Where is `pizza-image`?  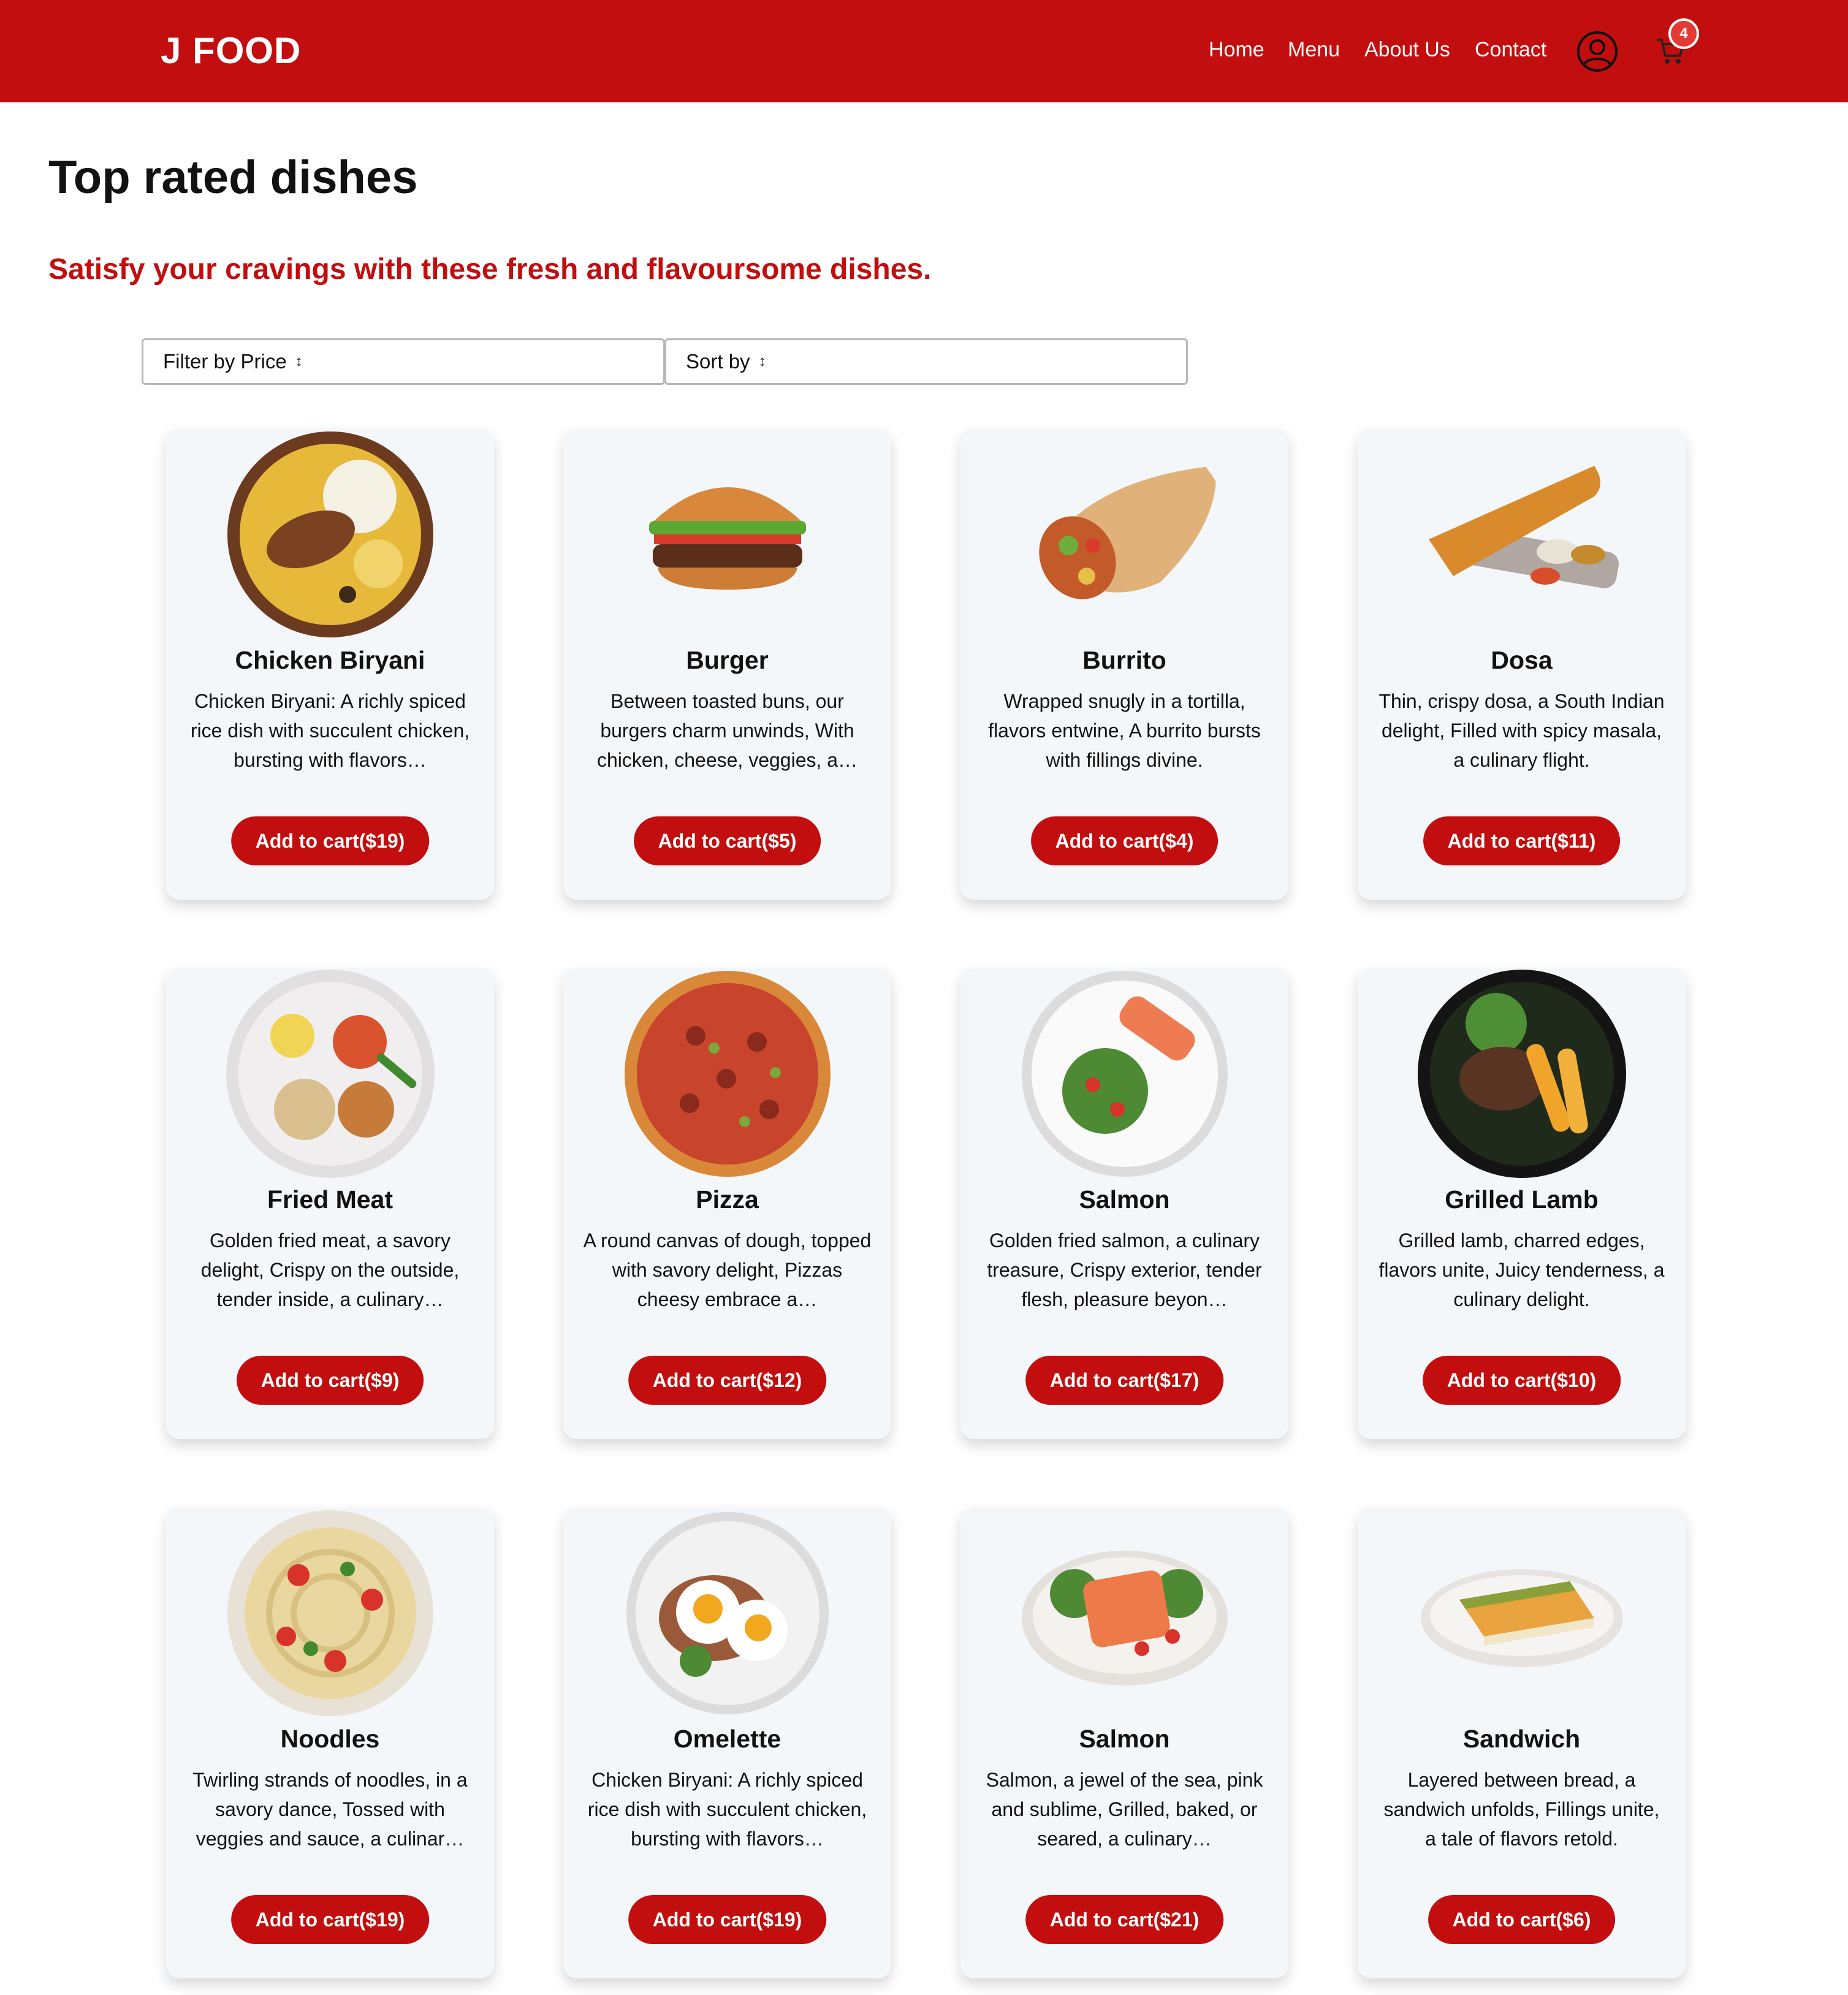 pizza-image is located at coordinates (727, 1073).